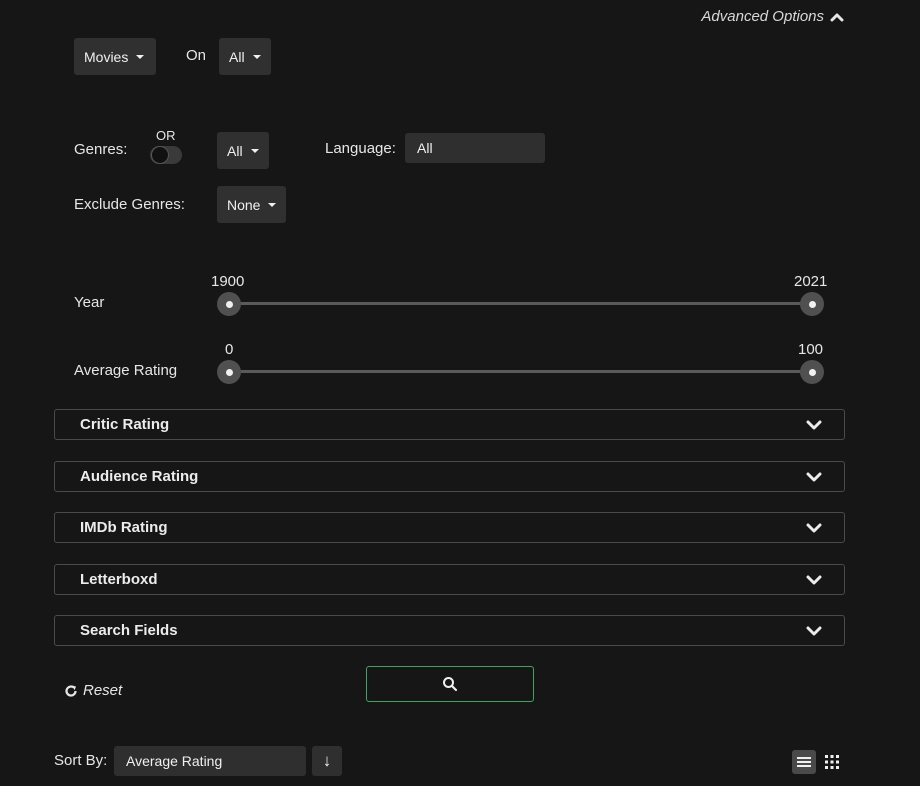  I want to click on accordion-search-fields: Search Fields, so click(449, 630).